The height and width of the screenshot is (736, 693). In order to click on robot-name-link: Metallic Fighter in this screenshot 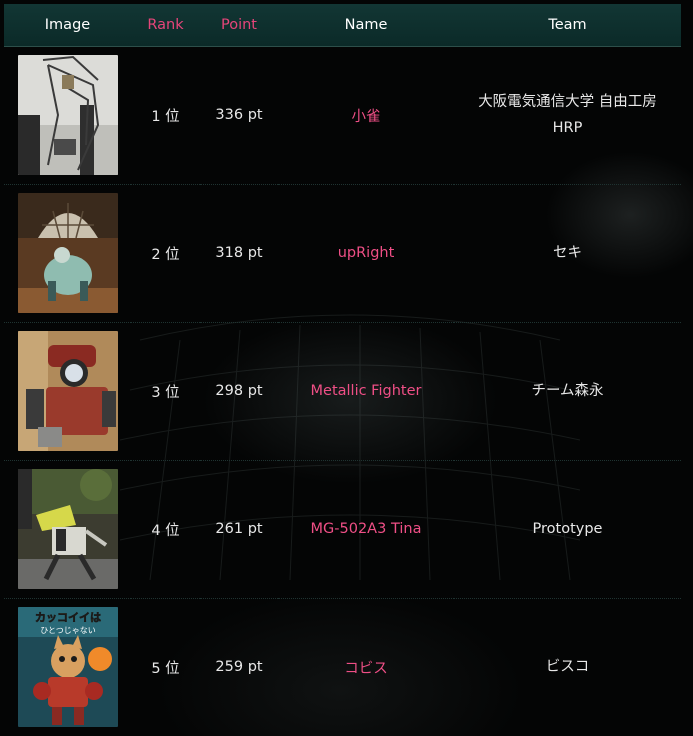, I will do `click(366, 390)`.